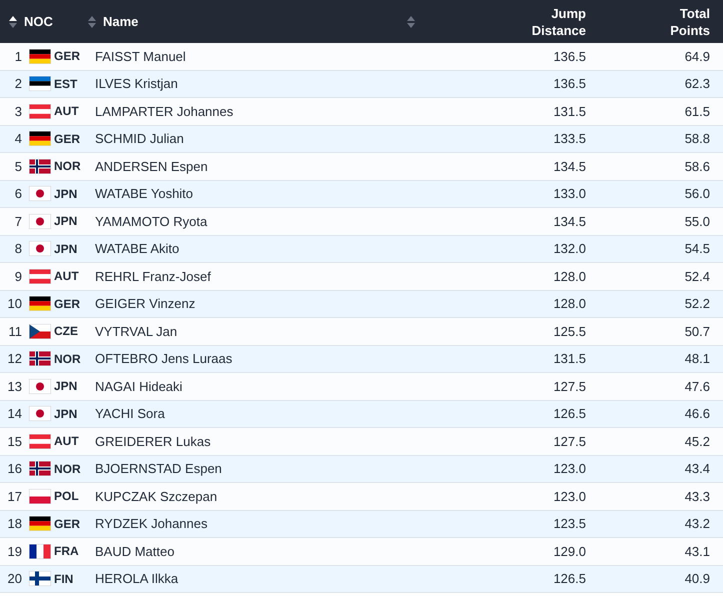 The image size is (723, 597). Describe the element at coordinates (164, 111) in the screenshot. I see `athlete-name: LAMPARTER Johannes` at that location.